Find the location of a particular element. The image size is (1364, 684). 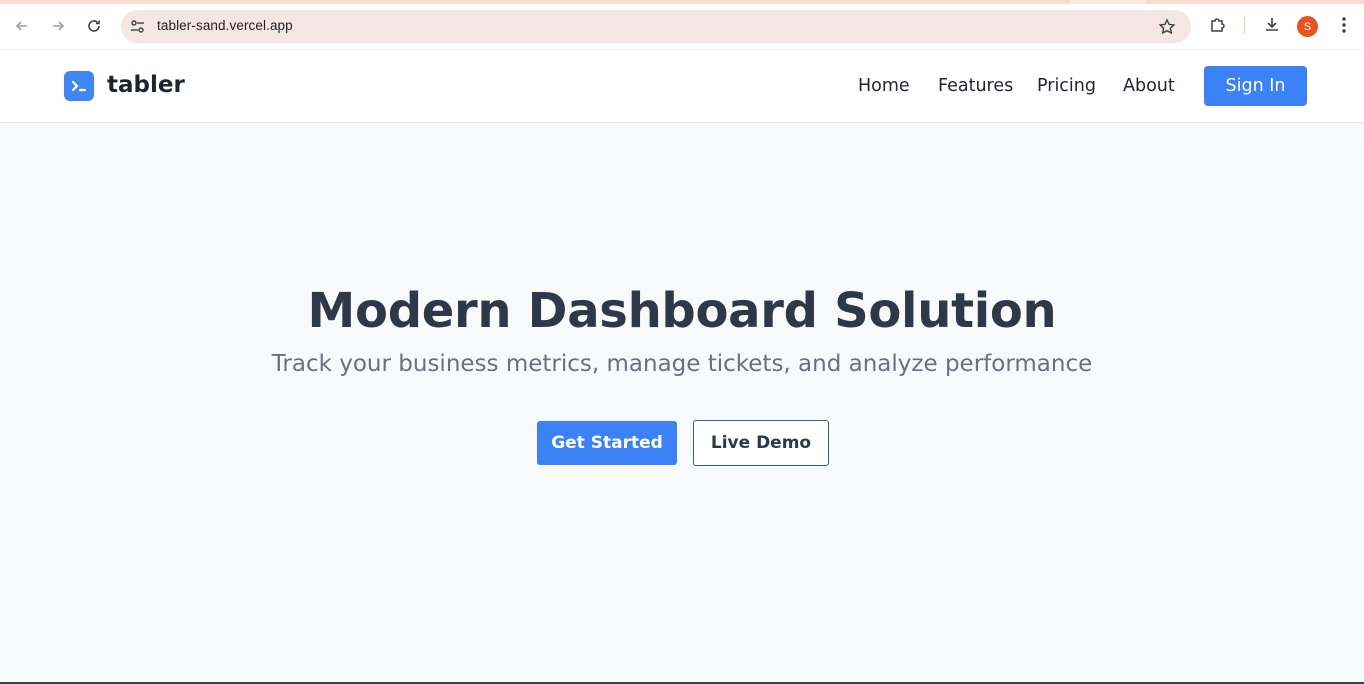

terminal-prompt-icon is located at coordinates (79, 86).